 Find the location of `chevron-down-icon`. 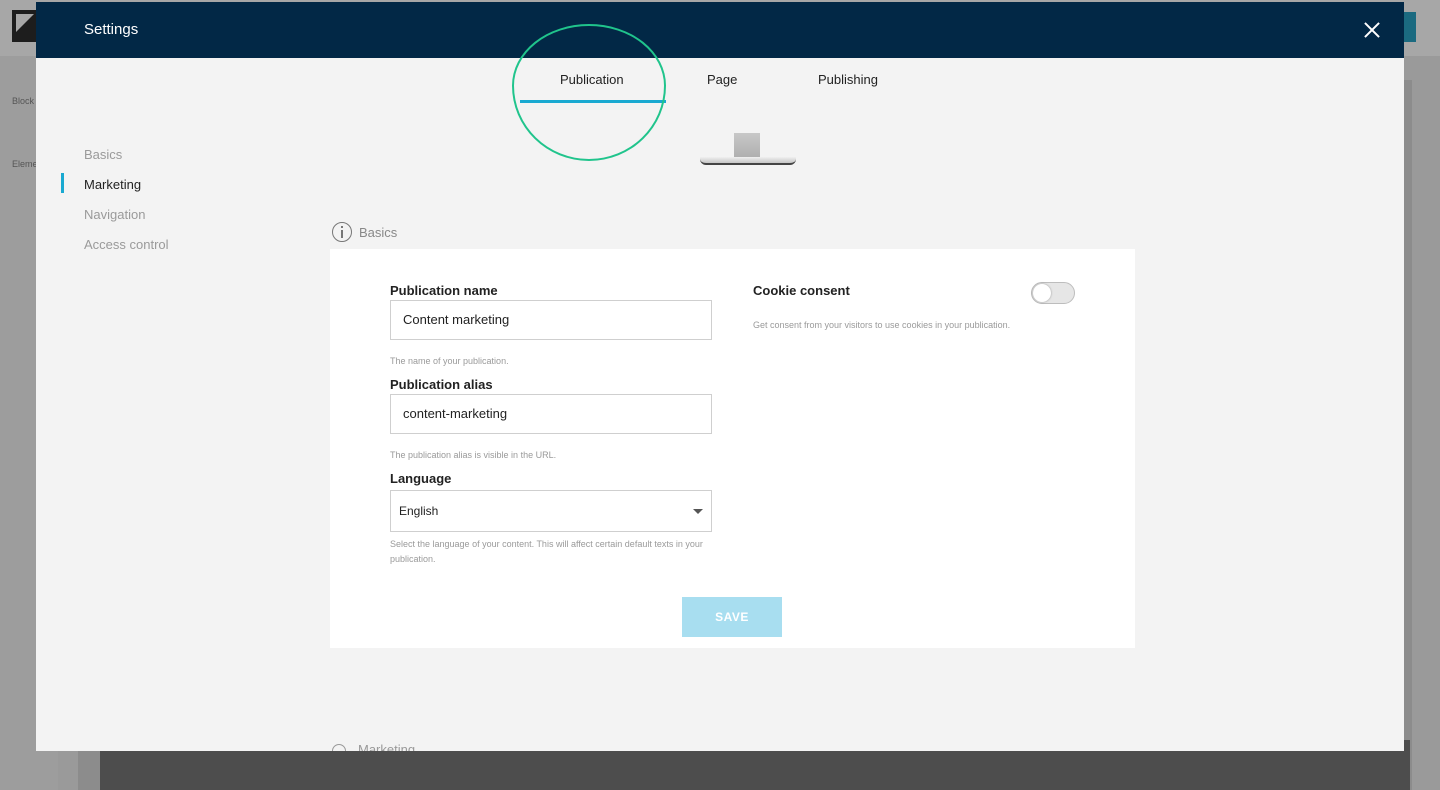

chevron-down-icon is located at coordinates (698, 511).